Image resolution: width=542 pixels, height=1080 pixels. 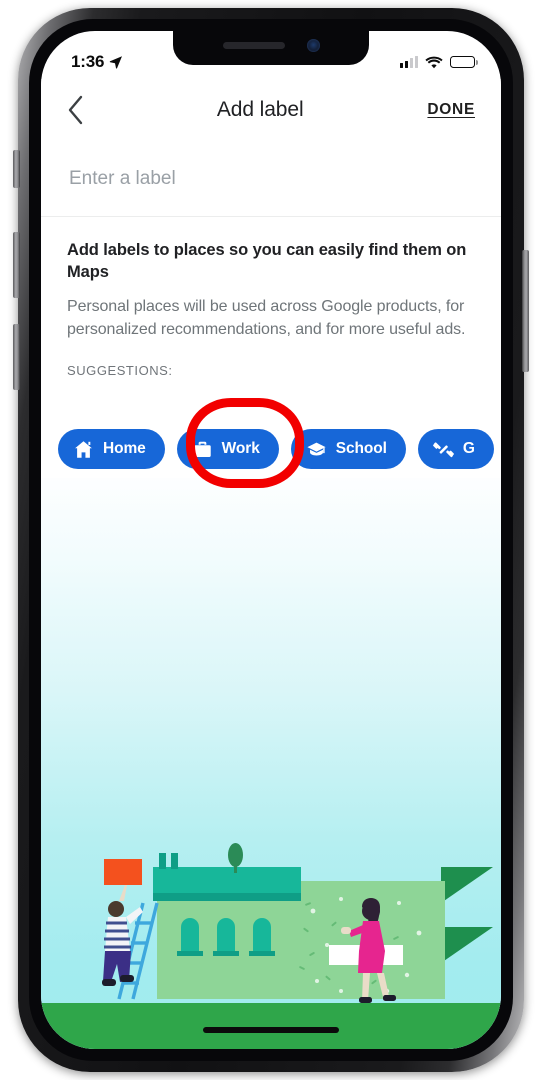 I want to click on suggestion-chips-row: Home Work School G, so click(x=271, y=449).